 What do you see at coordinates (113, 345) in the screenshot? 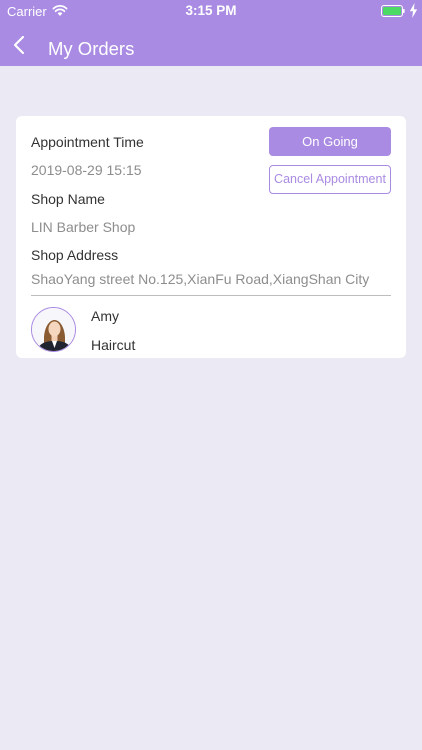
I see `service-name: Haircut` at bounding box center [113, 345].